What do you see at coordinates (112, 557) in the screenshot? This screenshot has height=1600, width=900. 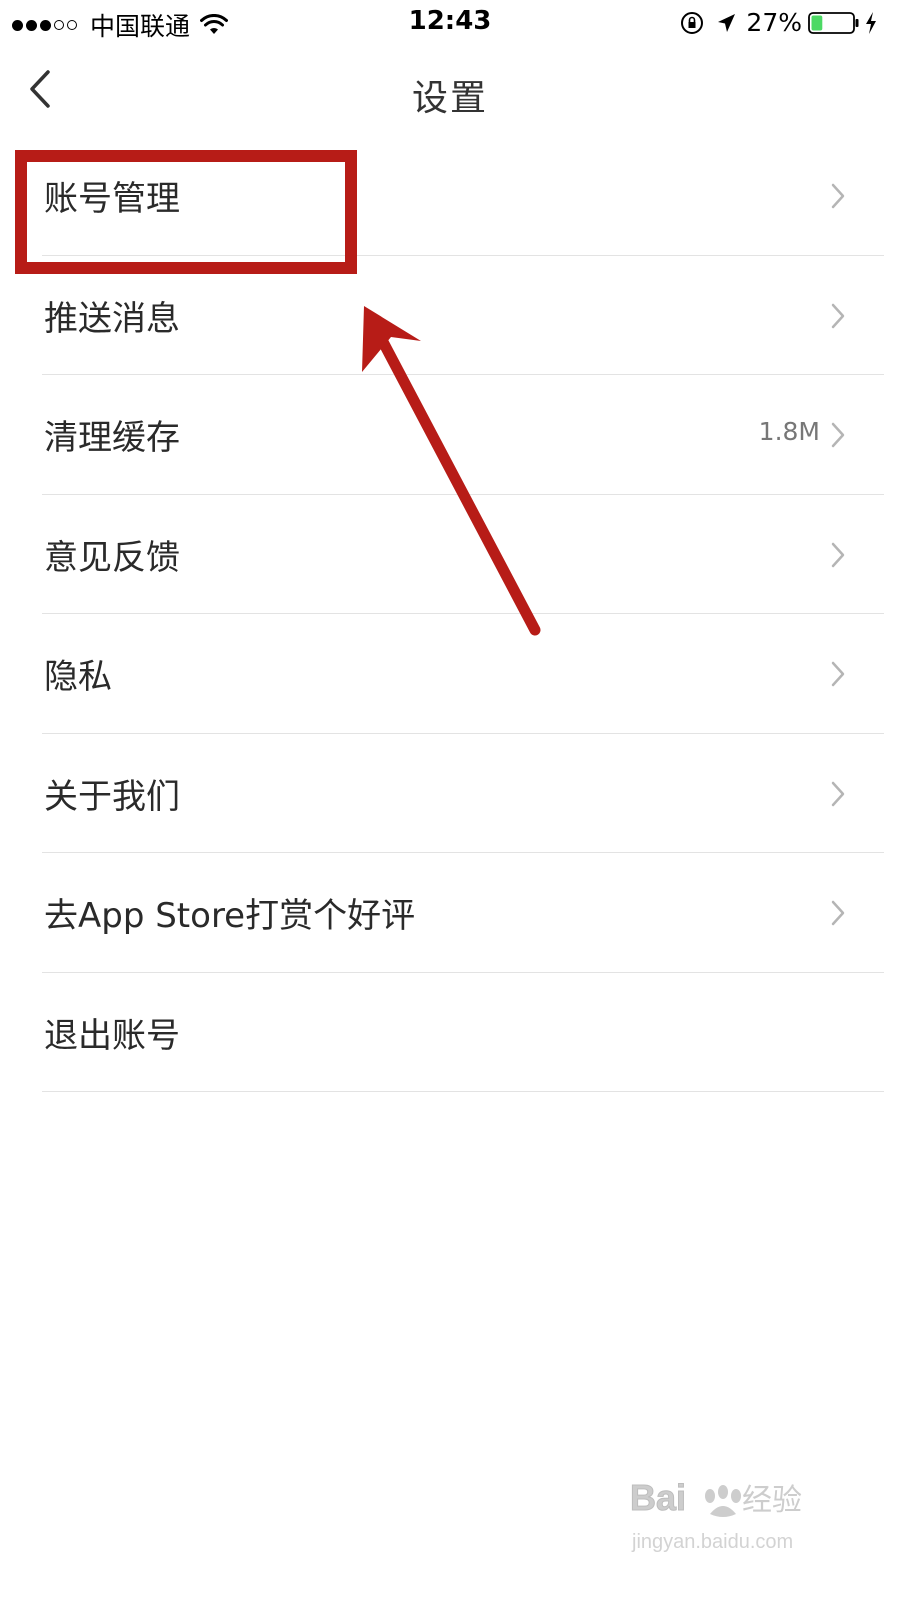 I see `settings-item-label: 意见反馈` at bounding box center [112, 557].